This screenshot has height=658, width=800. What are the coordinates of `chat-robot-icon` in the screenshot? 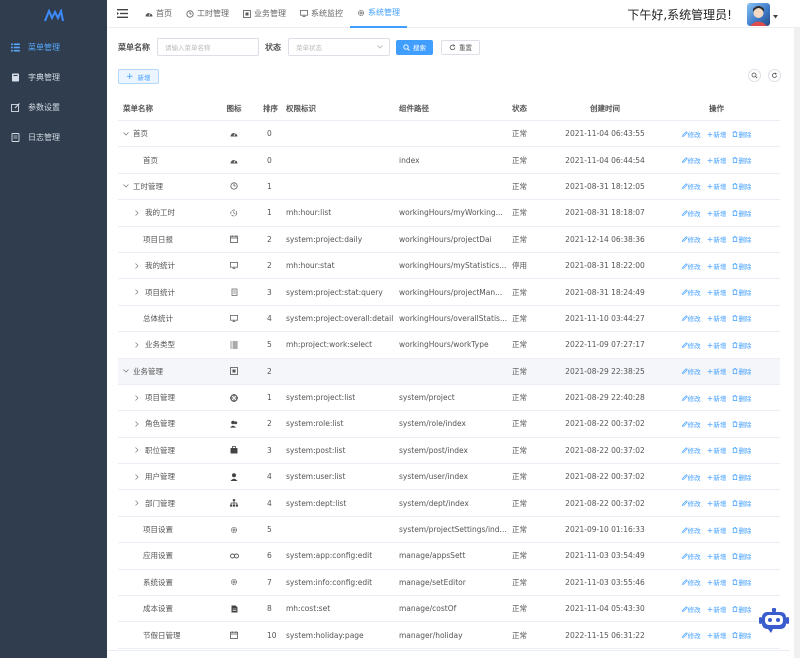 It's located at (774, 620).